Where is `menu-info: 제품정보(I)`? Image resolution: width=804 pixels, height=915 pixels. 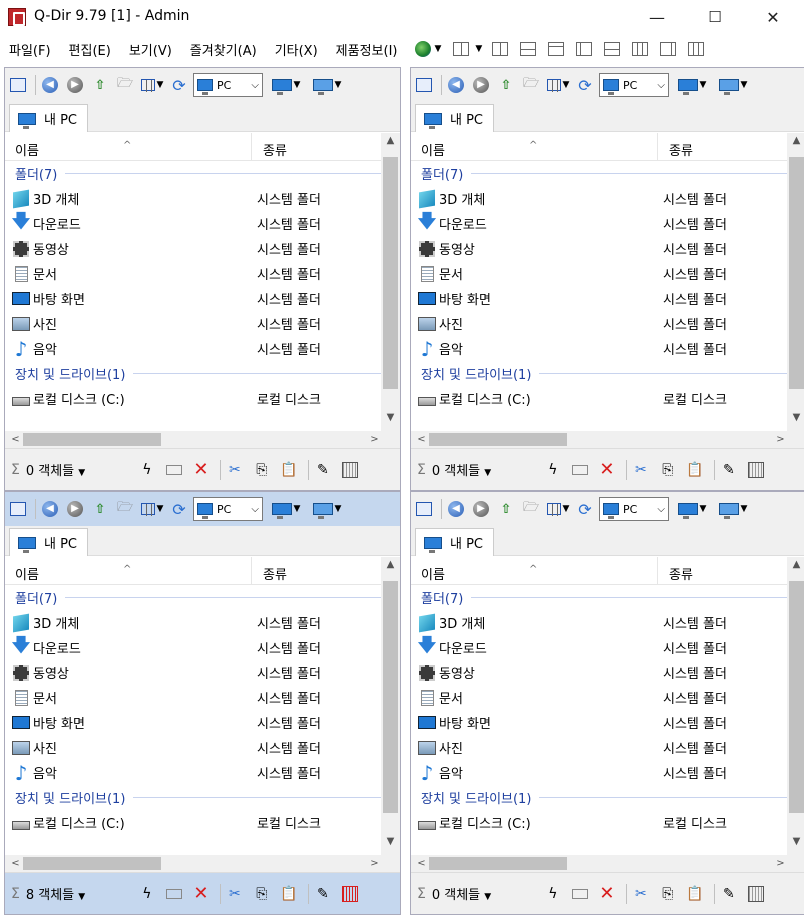
menu-info: 제품정보(I) is located at coordinates (367, 49).